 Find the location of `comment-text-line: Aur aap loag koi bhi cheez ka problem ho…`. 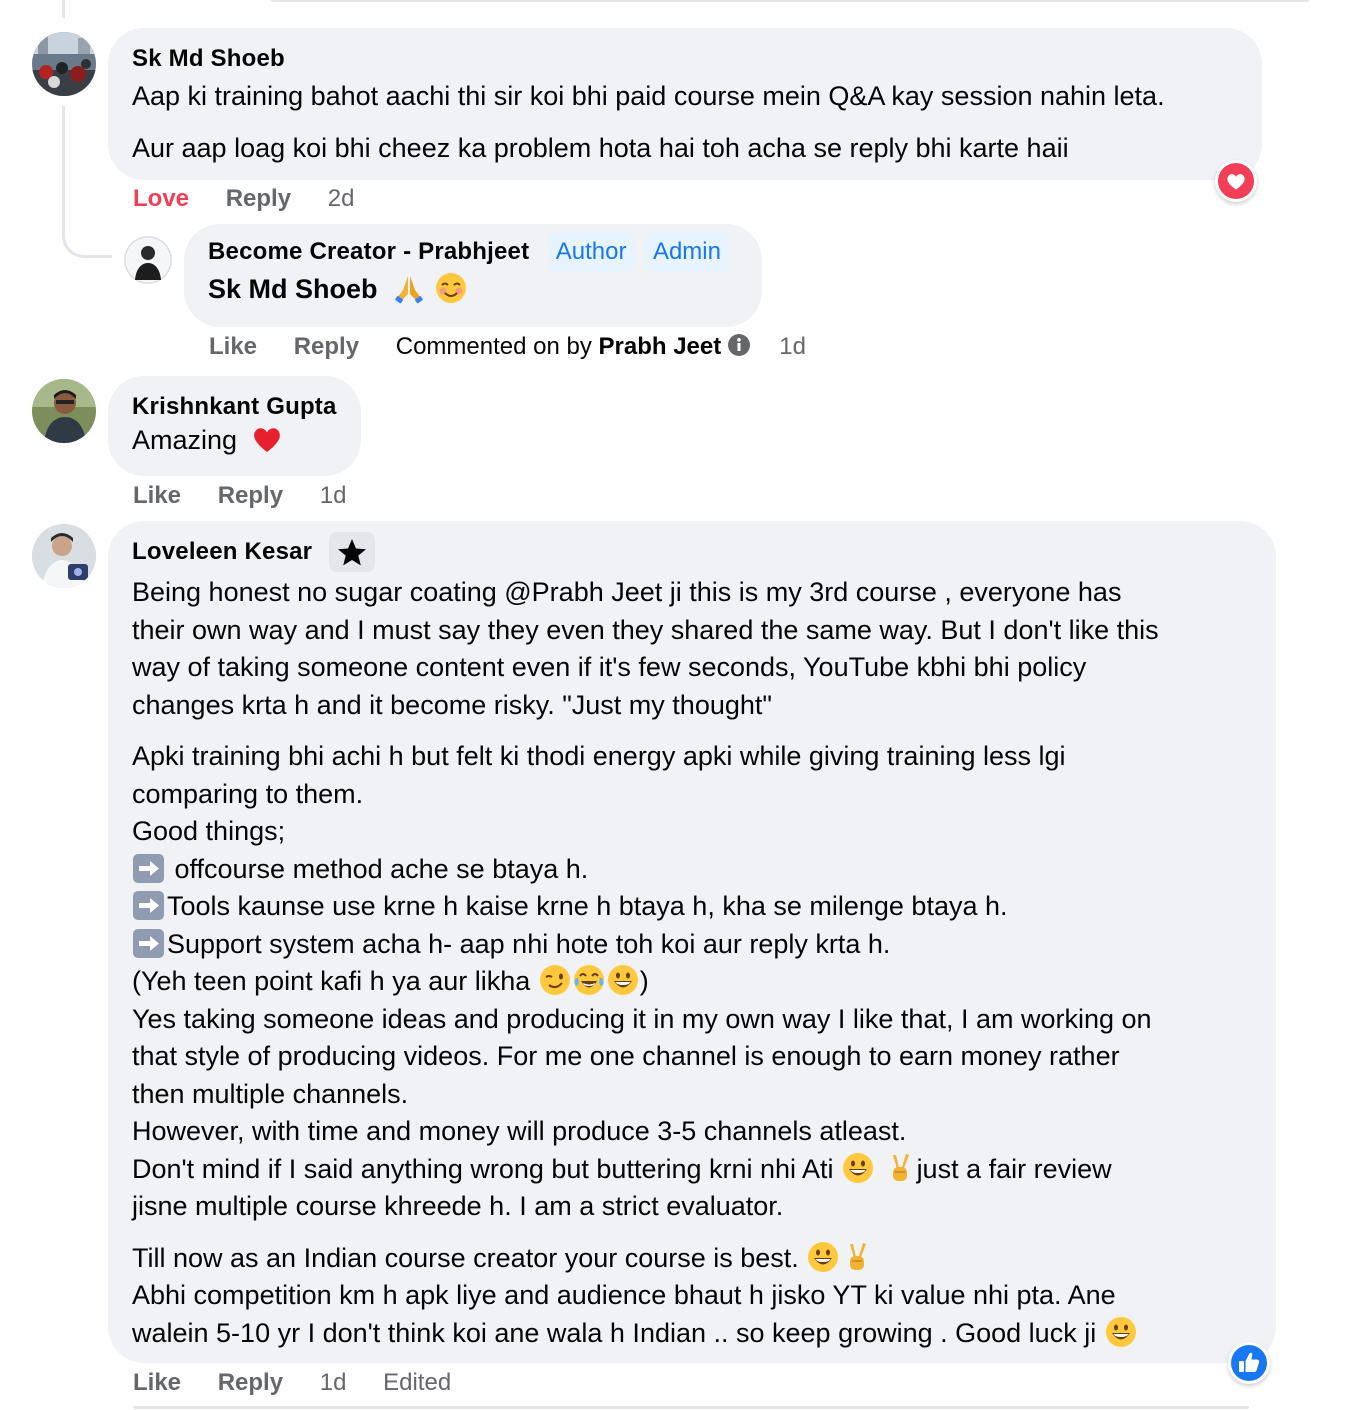

comment-text-line: Aur aap loag koi bhi cheez ka problem ho… is located at coordinates (600, 147).